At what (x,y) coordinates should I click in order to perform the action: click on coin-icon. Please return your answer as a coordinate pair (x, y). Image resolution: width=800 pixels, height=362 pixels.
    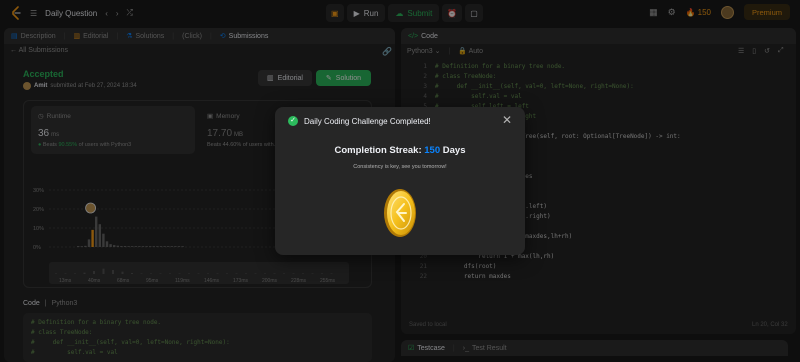
    Looking at the image, I should click on (400, 213).